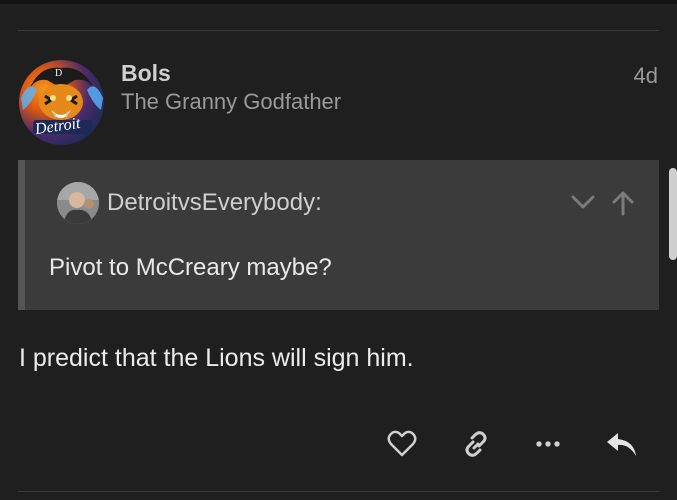 This screenshot has width=677, height=500. I want to click on ellipsis-icon, so click(548, 444).